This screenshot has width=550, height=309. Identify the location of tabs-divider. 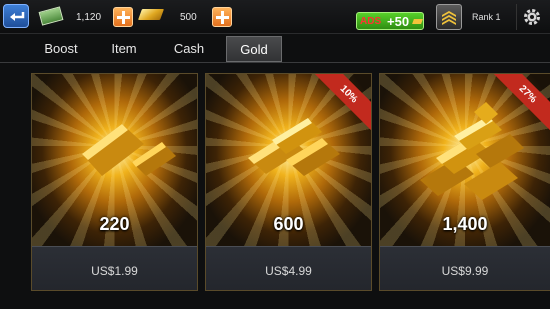
(275, 62).